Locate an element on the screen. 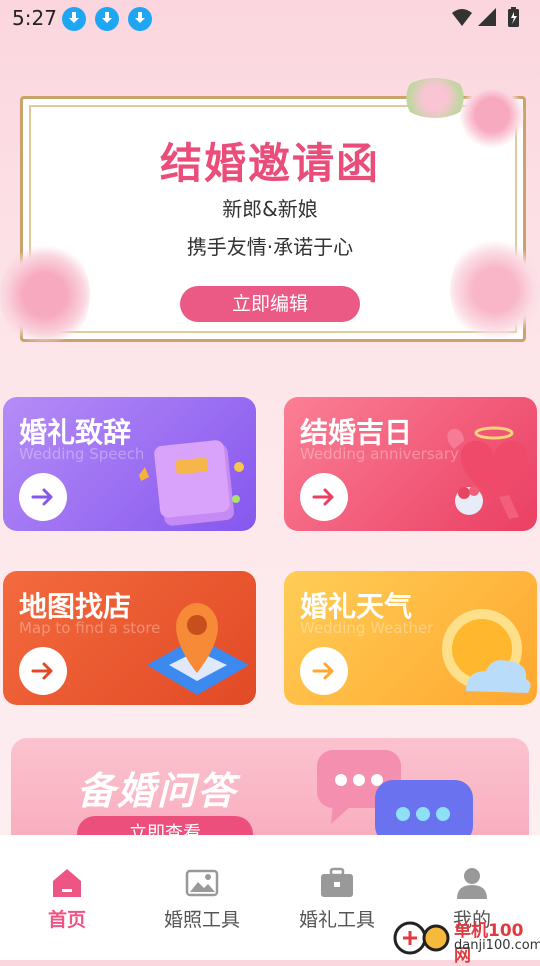 This screenshot has height=966, width=540. watermark-domain: danji100.com is located at coordinates (497, 945).